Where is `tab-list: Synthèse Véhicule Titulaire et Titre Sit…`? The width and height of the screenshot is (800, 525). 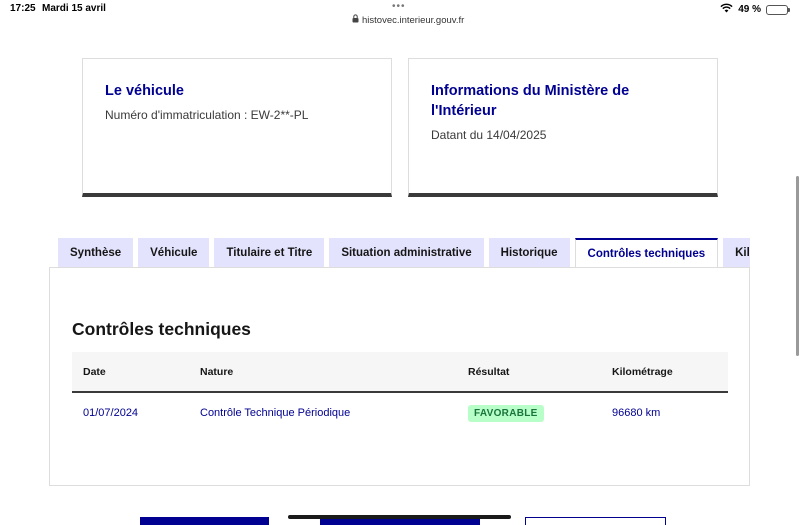 tab-list: Synthèse Véhicule Titulaire et Titre Sit… is located at coordinates (404, 253).